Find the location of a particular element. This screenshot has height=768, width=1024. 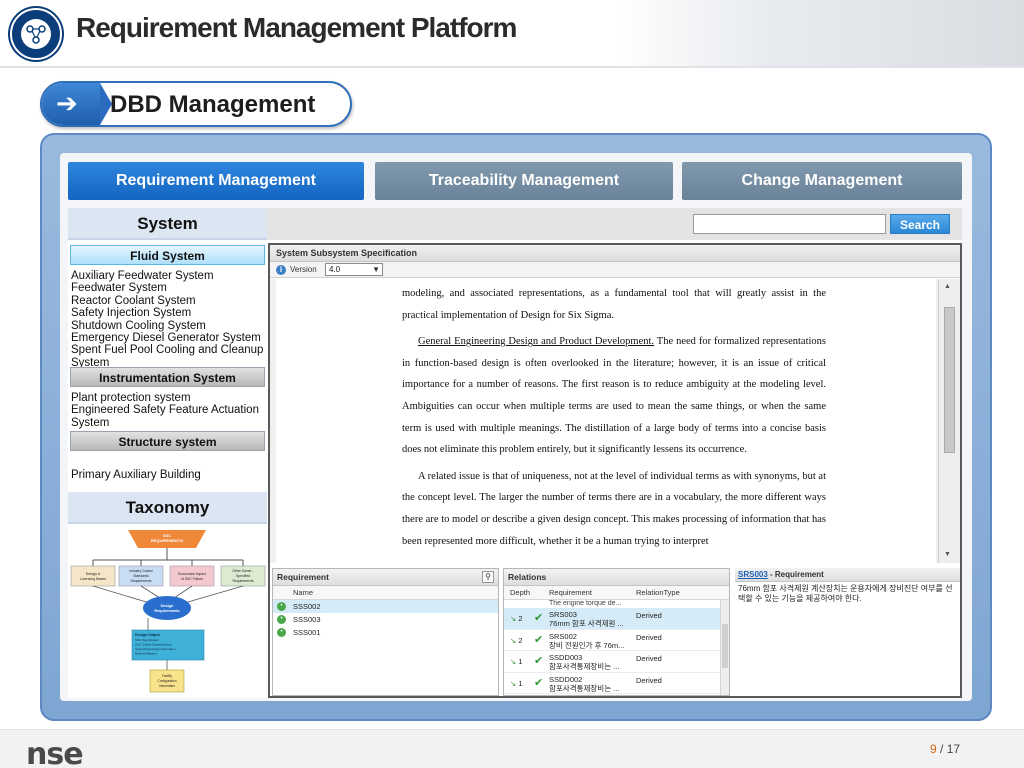

column-depth: Depth is located at coordinates (520, 593).